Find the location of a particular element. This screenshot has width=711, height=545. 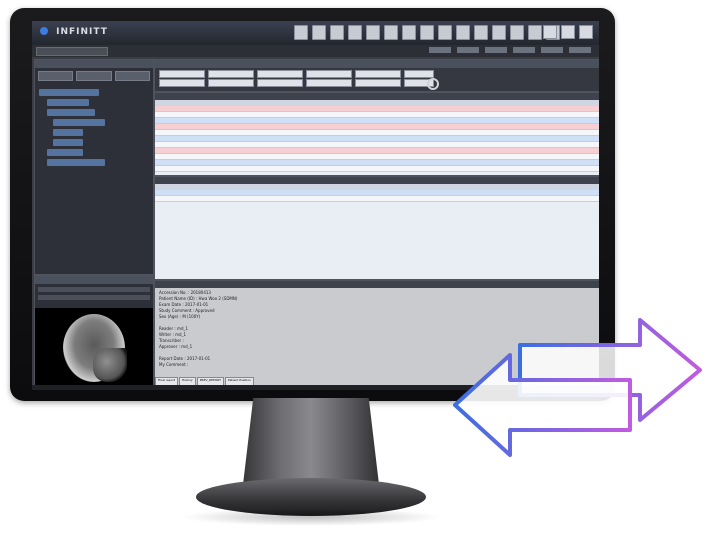

app-logo: INFINITT is located at coordinates (74, 32).